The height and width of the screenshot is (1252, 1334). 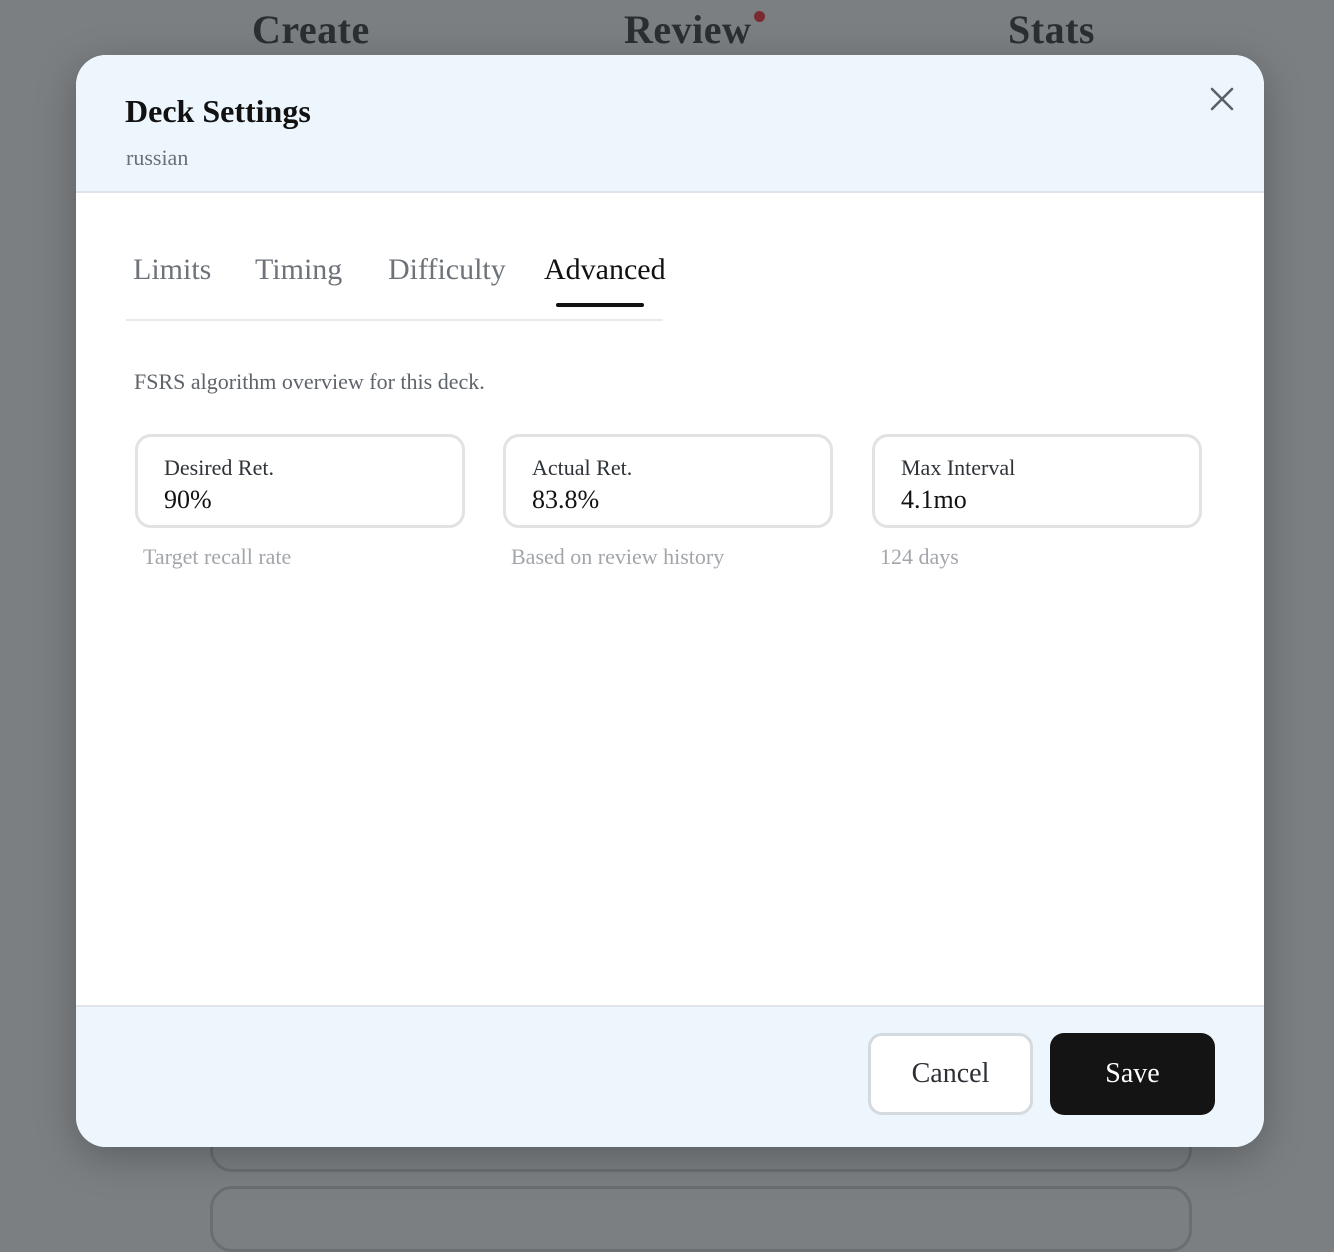 What do you see at coordinates (668, 481) in the screenshot?
I see `stat-card-actual-retention: Actual Ret. 83.8%` at bounding box center [668, 481].